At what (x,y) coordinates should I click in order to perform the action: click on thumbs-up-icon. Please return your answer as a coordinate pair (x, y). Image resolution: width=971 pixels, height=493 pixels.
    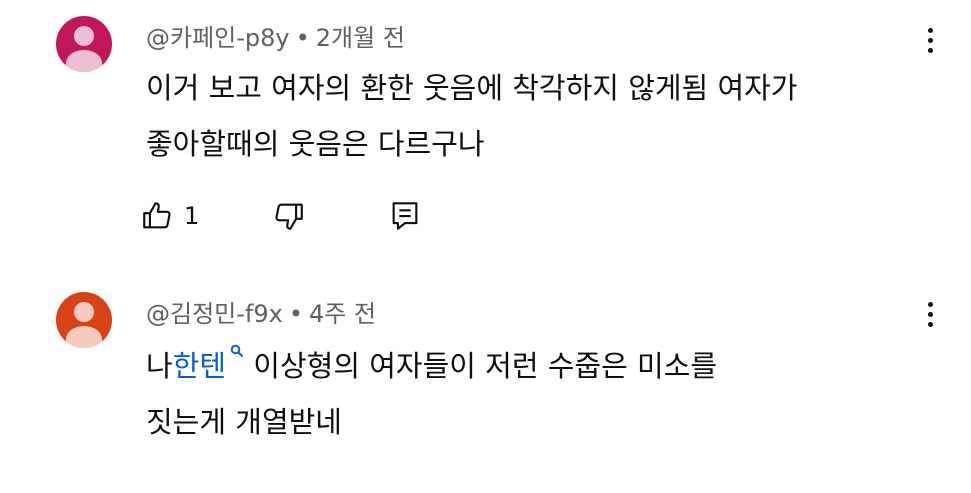
    Looking at the image, I should click on (157, 215).